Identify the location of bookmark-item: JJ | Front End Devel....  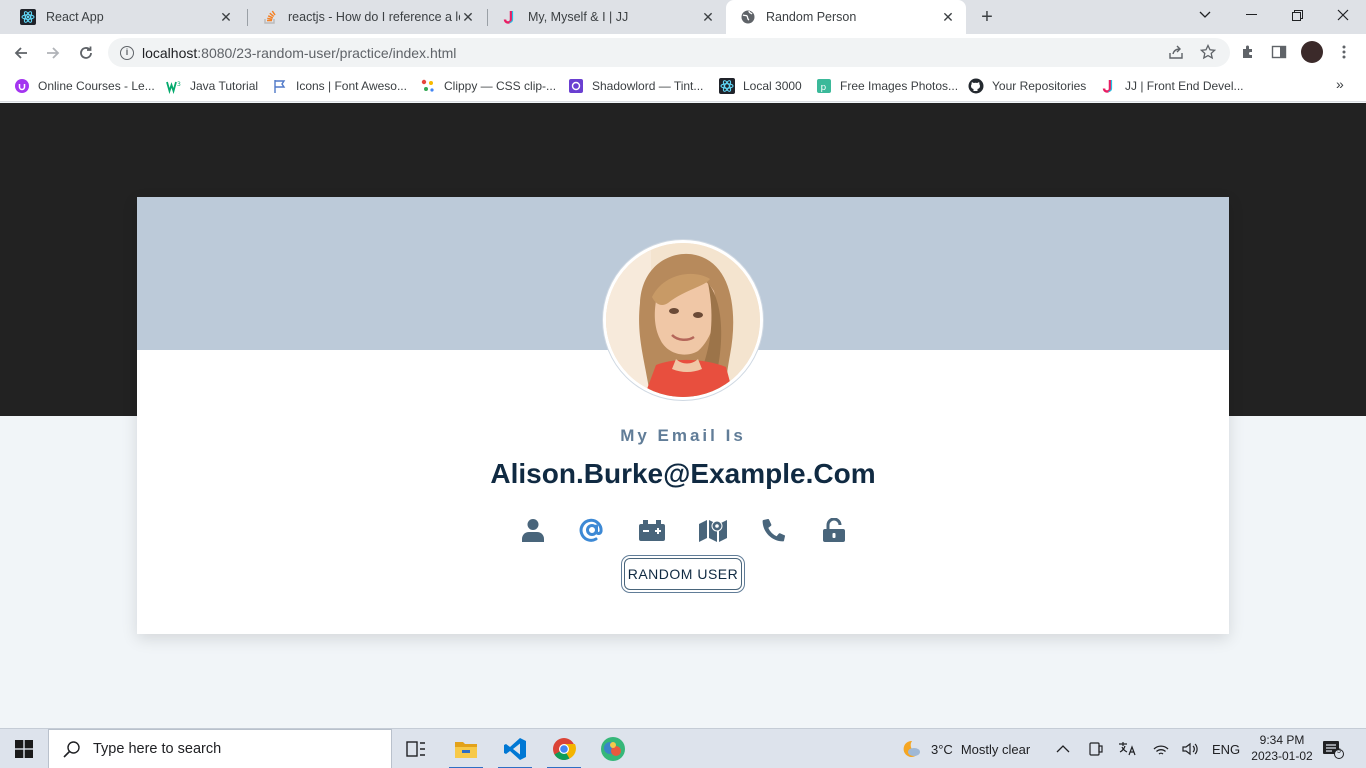
(1172, 86).